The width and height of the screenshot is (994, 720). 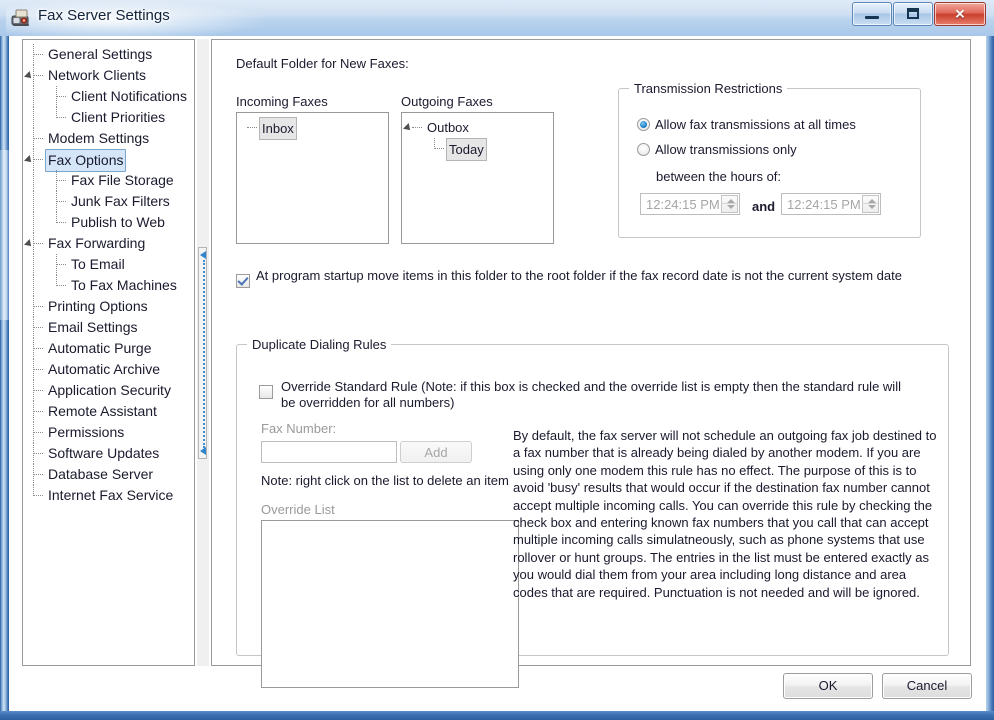 I want to click on end-time-spinner: 12:24:15 PM, so click(x=831, y=204).